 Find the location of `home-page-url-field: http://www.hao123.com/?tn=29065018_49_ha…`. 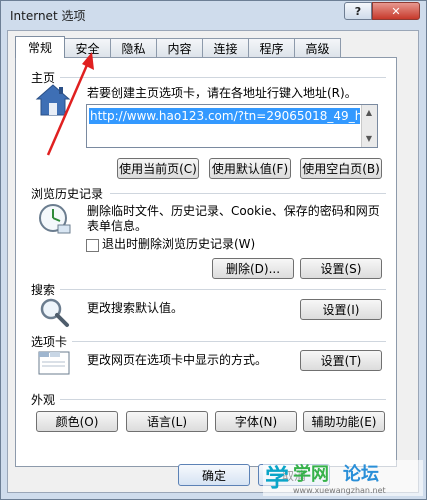

home-page-url-field: http://www.hao123.com/?tn=29065018_49_ha… is located at coordinates (232, 126).